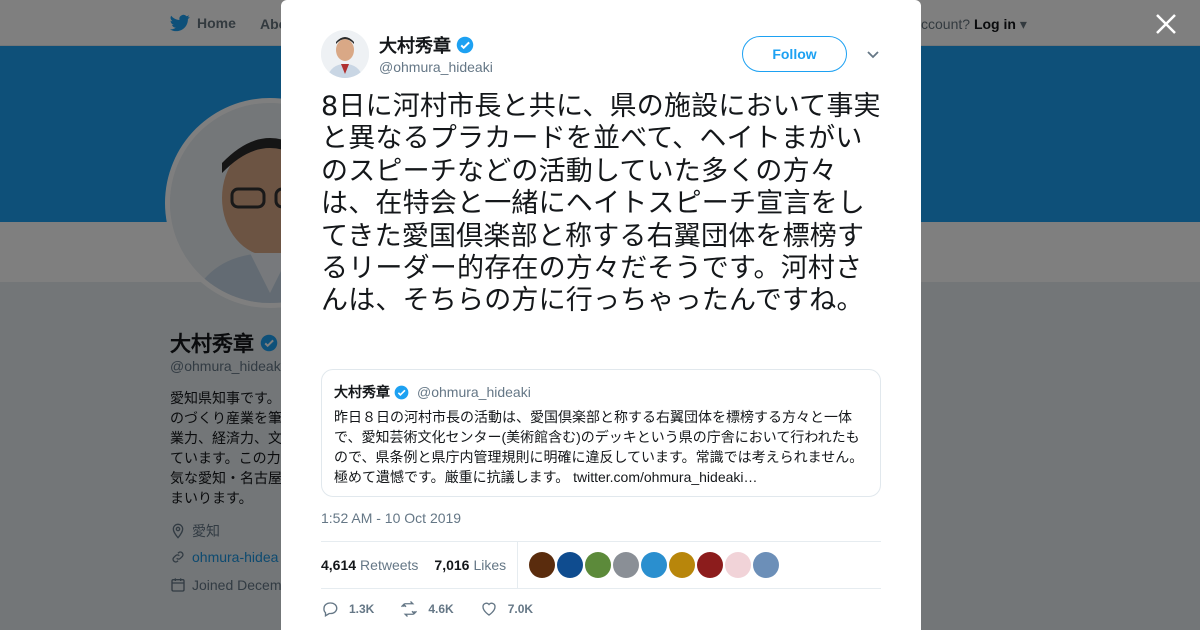  What do you see at coordinates (490, 565) in the screenshot?
I see `likes-label: Likes` at bounding box center [490, 565].